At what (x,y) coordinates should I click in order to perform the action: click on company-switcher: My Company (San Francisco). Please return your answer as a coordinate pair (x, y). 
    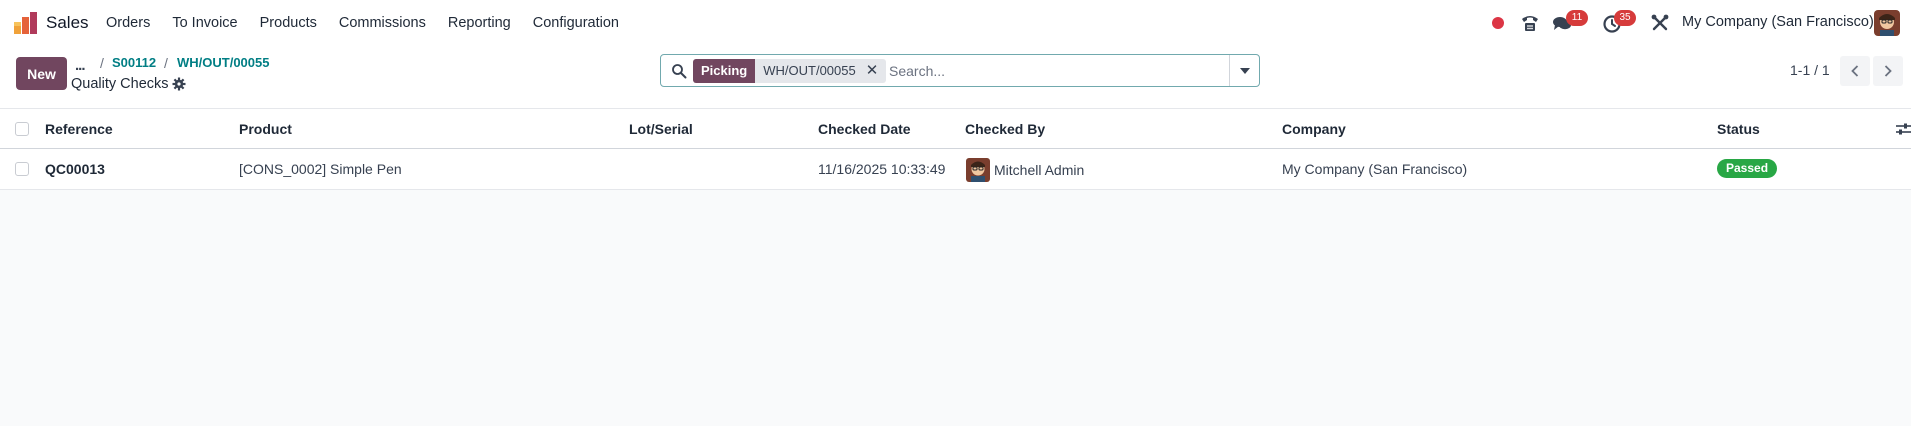
    Looking at the image, I should click on (1778, 22).